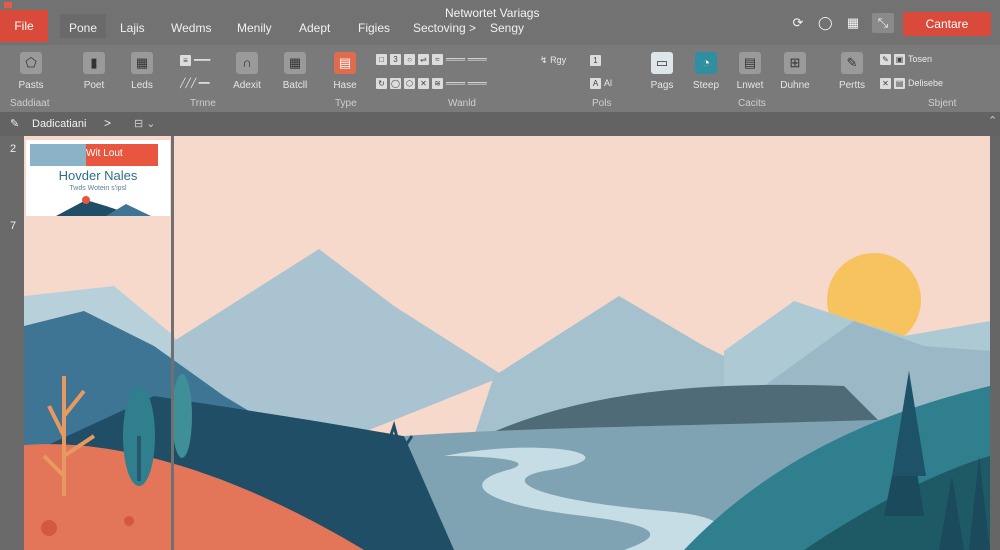 Image resolution: width=1000 pixels, height=550 pixels. What do you see at coordinates (145, 123) in the screenshot?
I see `view-toggle-icon: ⊟ ⌄` at bounding box center [145, 123].